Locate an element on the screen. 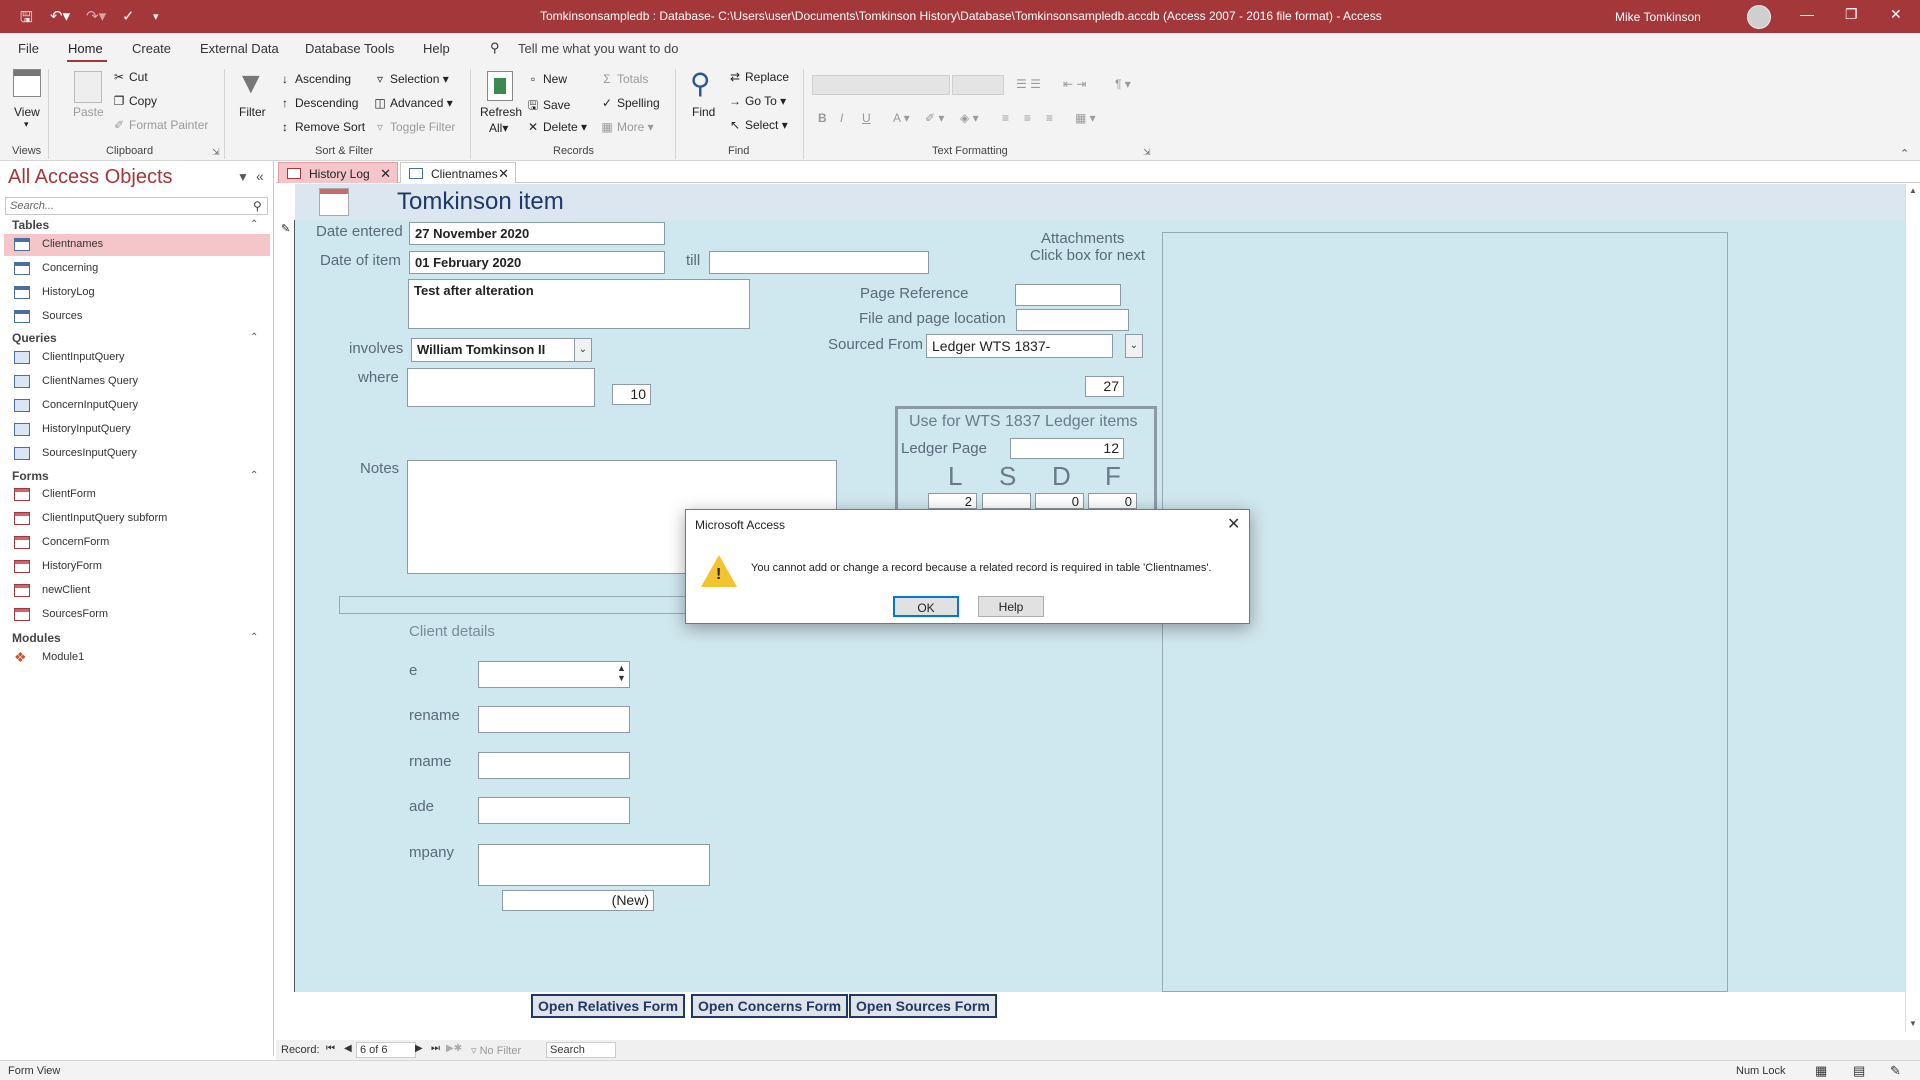  selection-button: ▿ Selection ▾ is located at coordinates (411, 79).